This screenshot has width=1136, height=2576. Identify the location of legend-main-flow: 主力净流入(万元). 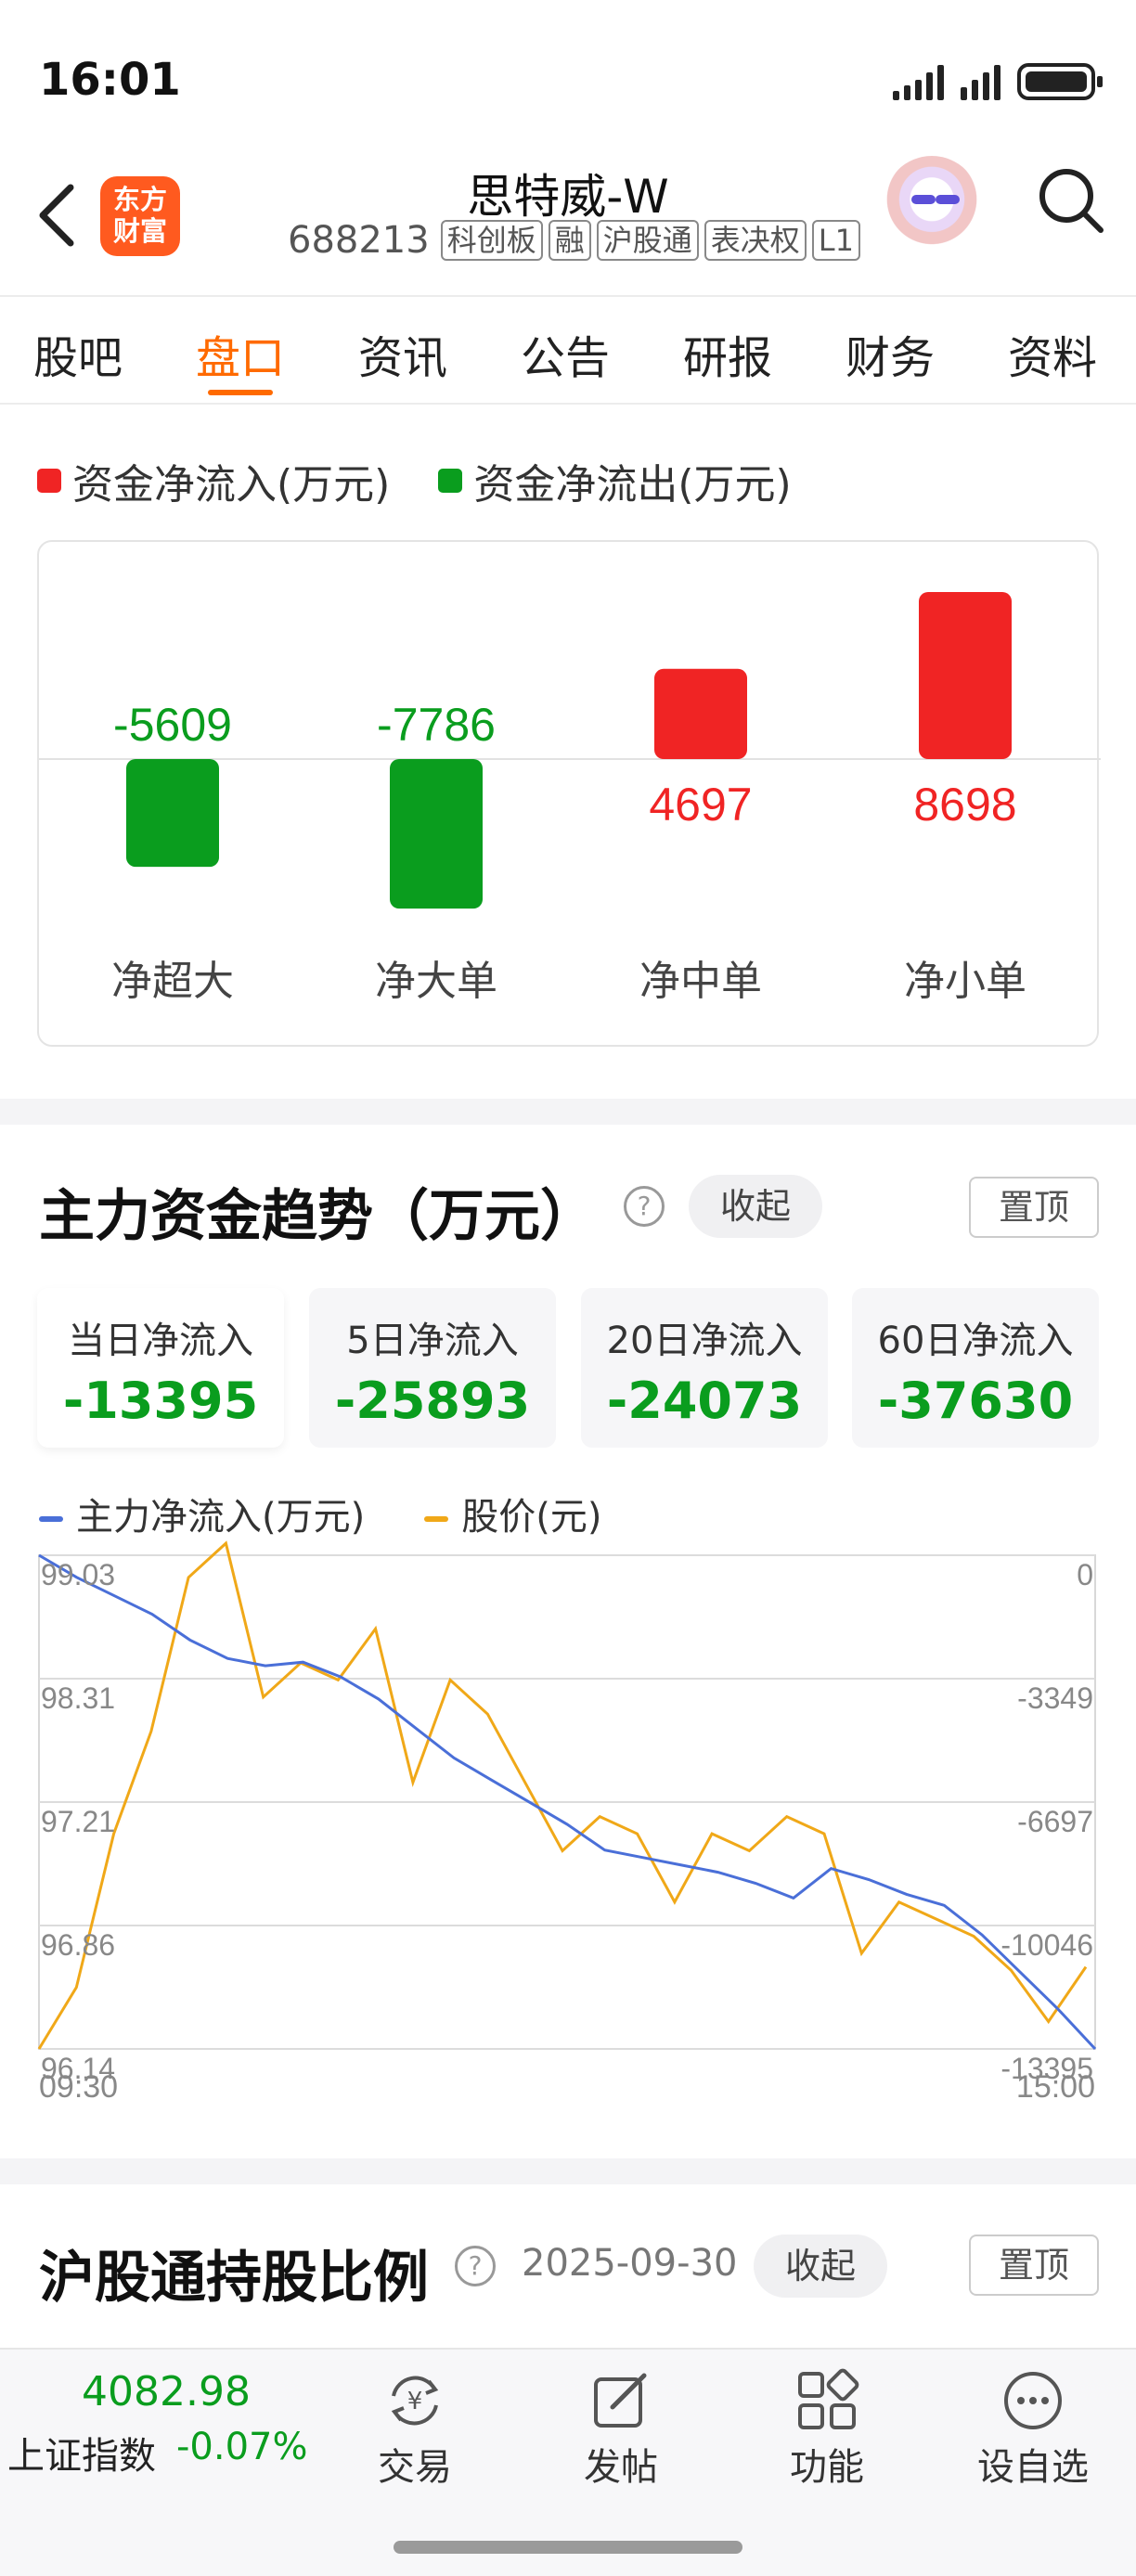
(202, 1514).